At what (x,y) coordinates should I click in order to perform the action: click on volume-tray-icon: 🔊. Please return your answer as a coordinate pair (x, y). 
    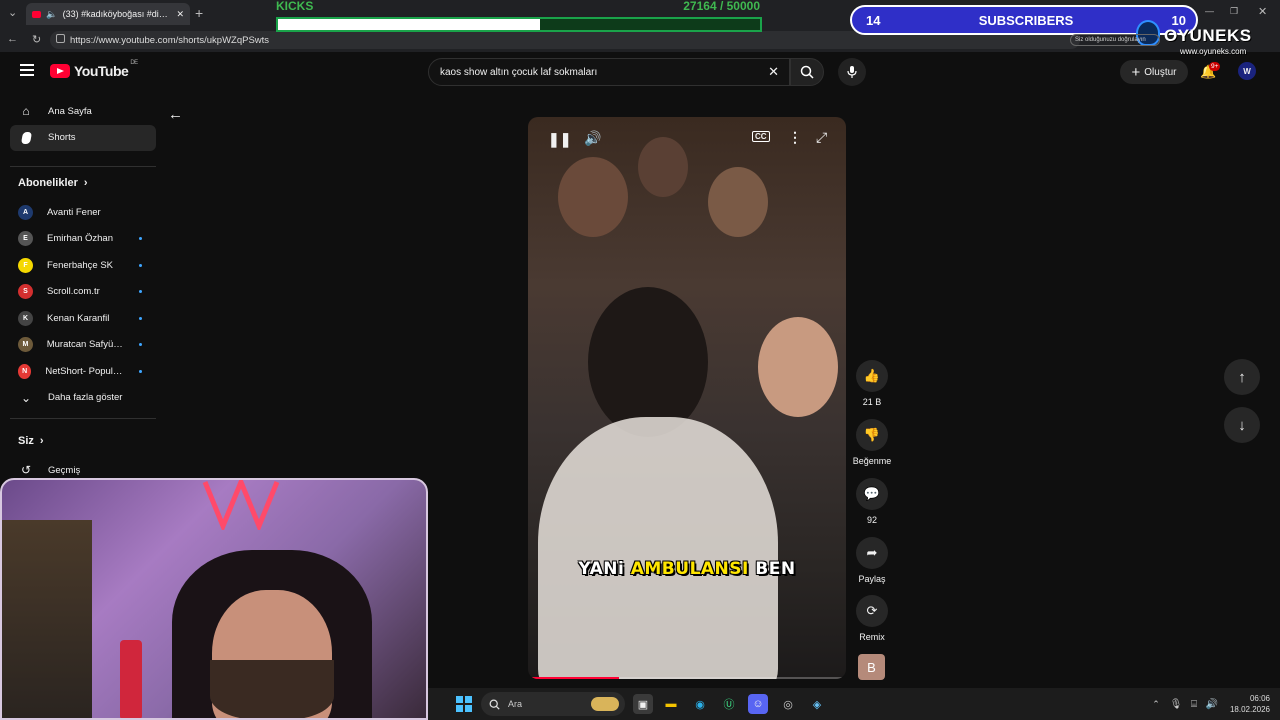
    Looking at the image, I should click on (1212, 704).